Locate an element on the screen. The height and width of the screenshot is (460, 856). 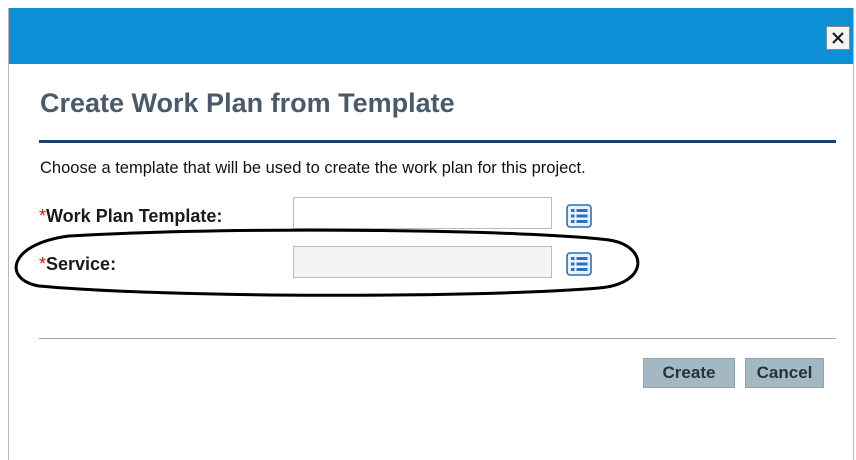
service-label: *Service: is located at coordinates (77, 264).